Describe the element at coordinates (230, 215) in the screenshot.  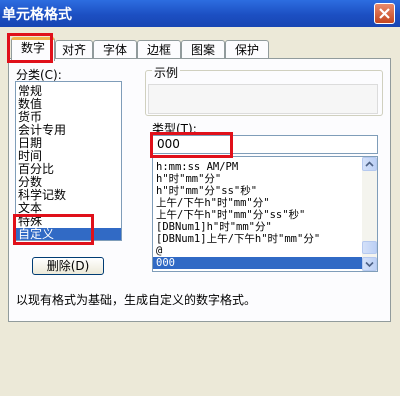
I see `list-item: 上午/下午h"时"mm"分"ss"秒"` at that location.